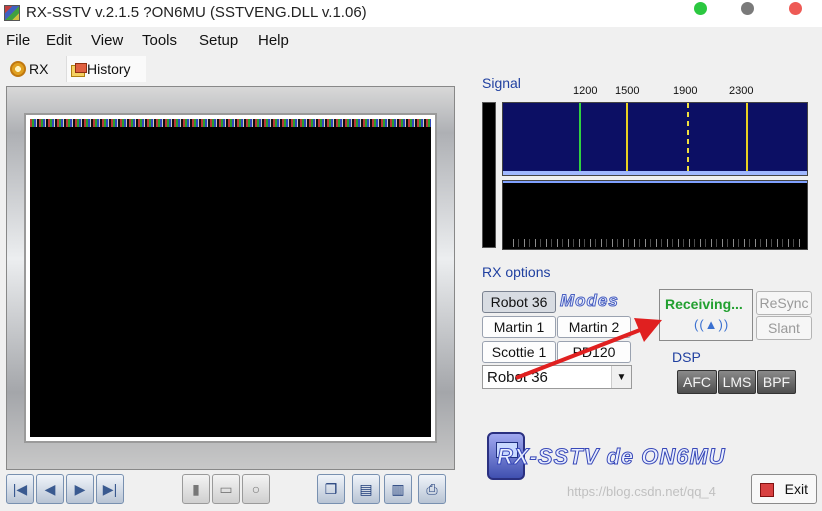 This screenshot has width=822, height=511. What do you see at coordinates (109, 69) in the screenshot?
I see `history-tab-label: History` at bounding box center [109, 69].